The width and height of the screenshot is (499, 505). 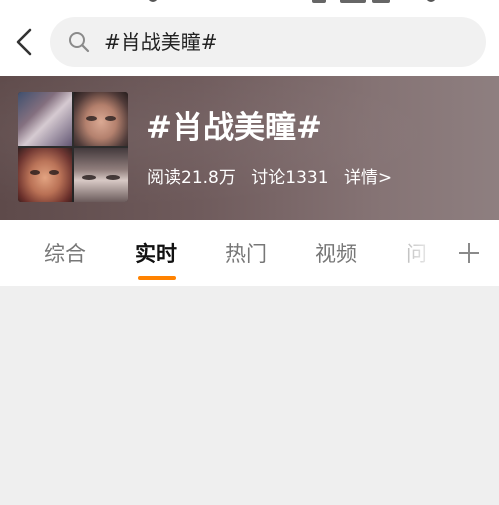 I want to click on more-tabs-button, so click(x=469, y=253).